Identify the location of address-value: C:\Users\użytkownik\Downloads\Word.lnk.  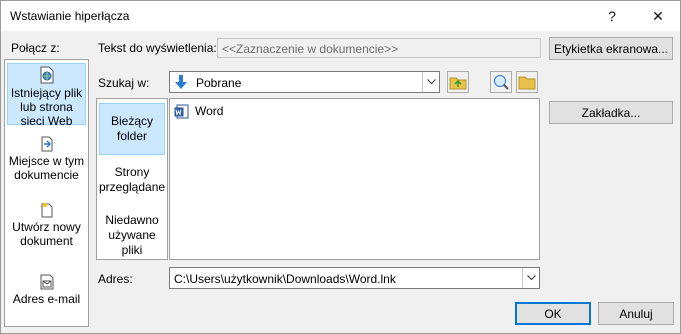
(285, 279).